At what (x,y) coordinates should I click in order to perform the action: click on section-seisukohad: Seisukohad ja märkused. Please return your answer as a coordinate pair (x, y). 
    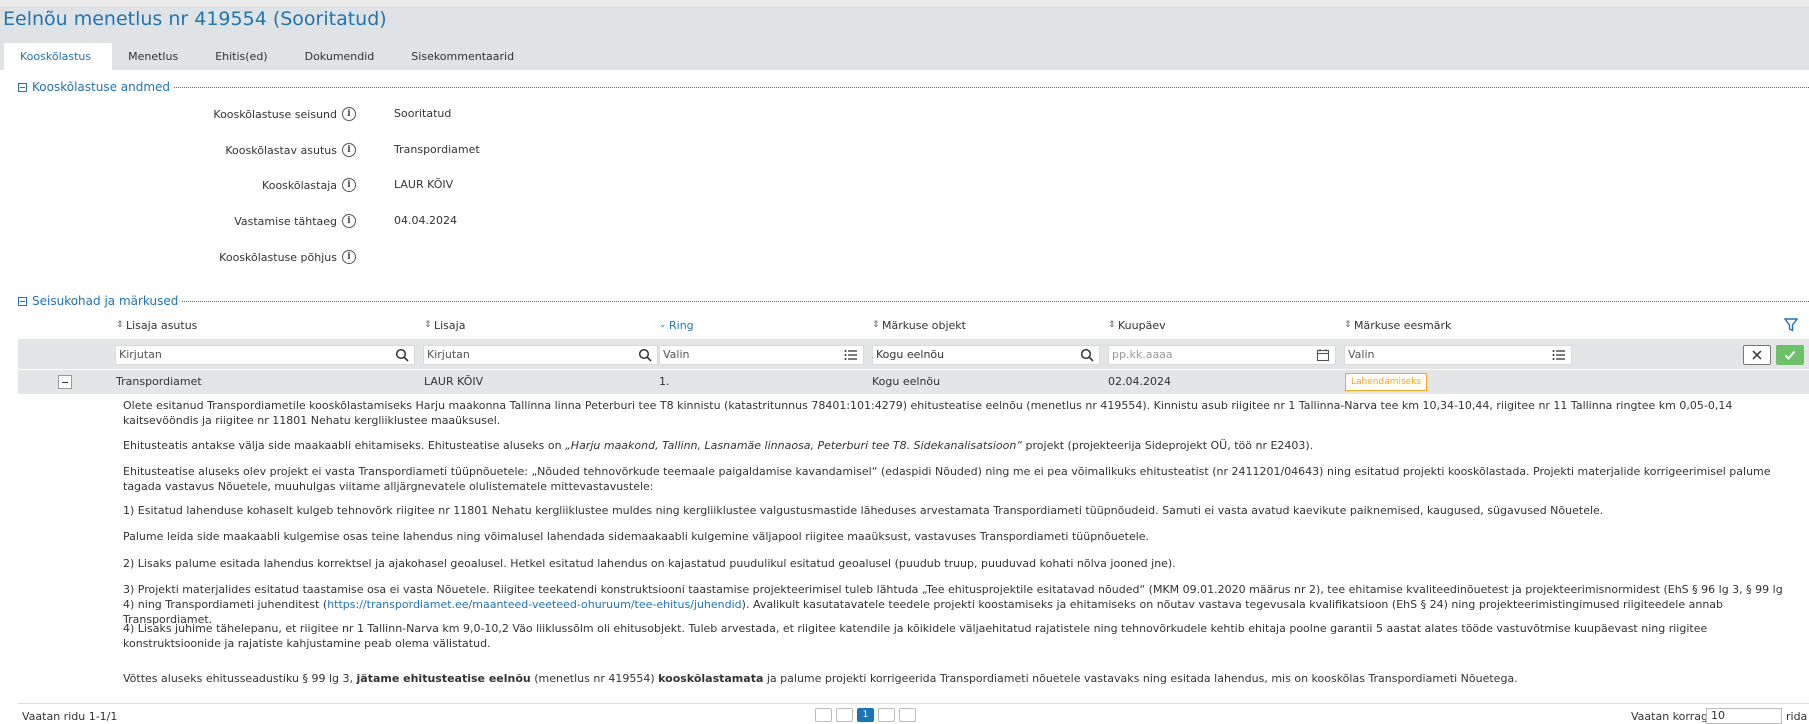
    Looking at the image, I should click on (913, 301).